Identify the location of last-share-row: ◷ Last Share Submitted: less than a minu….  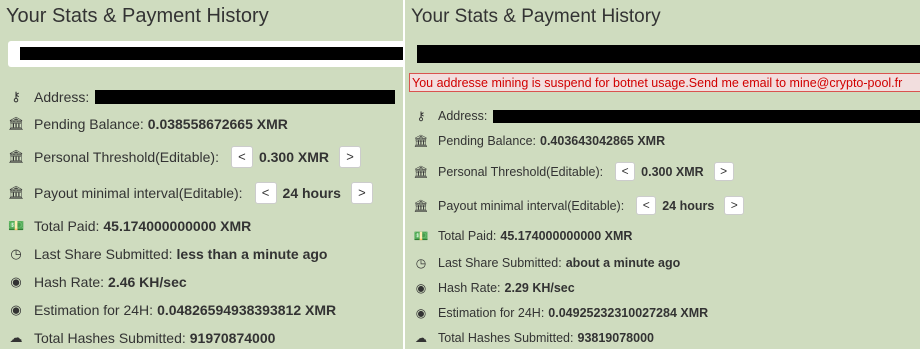
(163, 254).